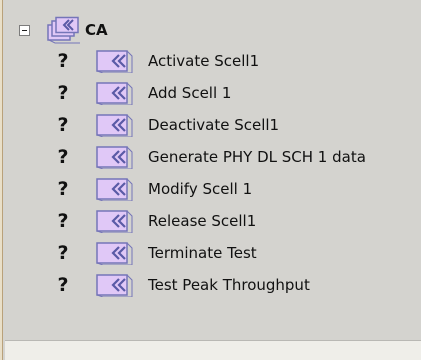  I want to click on collapse-toggle-icon, so click(24, 30).